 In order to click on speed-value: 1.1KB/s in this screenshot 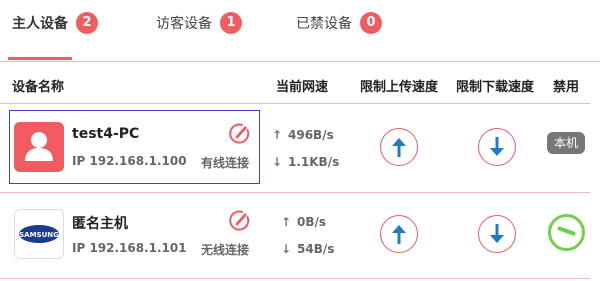, I will do `click(314, 162)`.